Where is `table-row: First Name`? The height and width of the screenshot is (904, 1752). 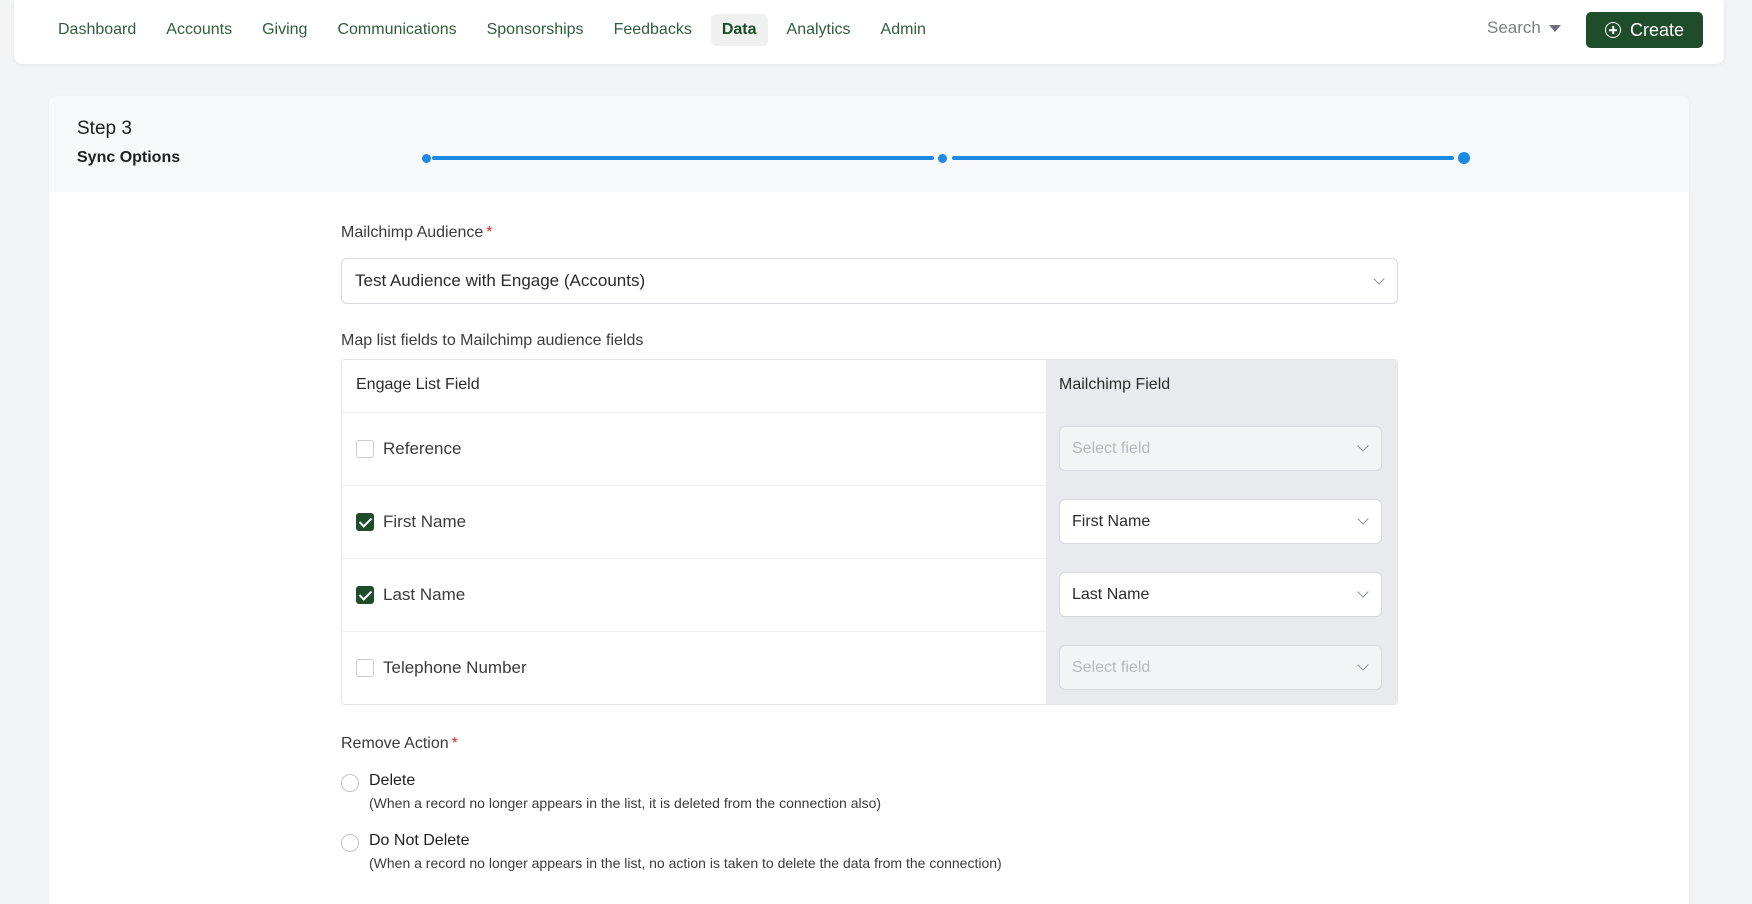 table-row: First Name is located at coordinates (694, 521).